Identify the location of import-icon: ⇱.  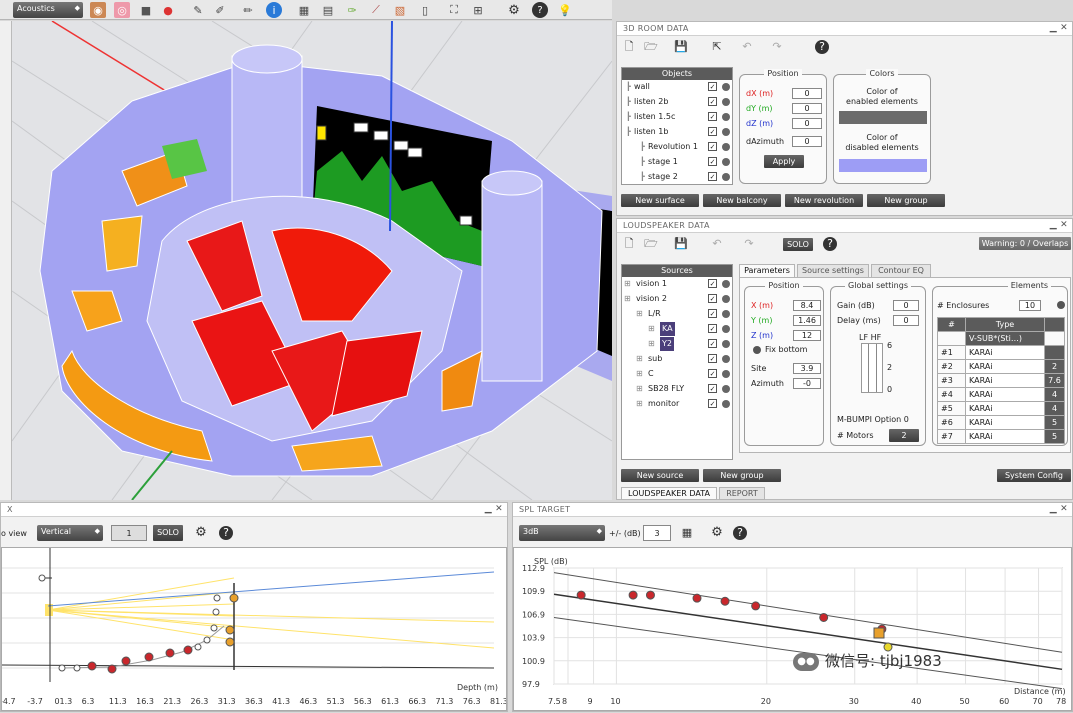
(717, 47).